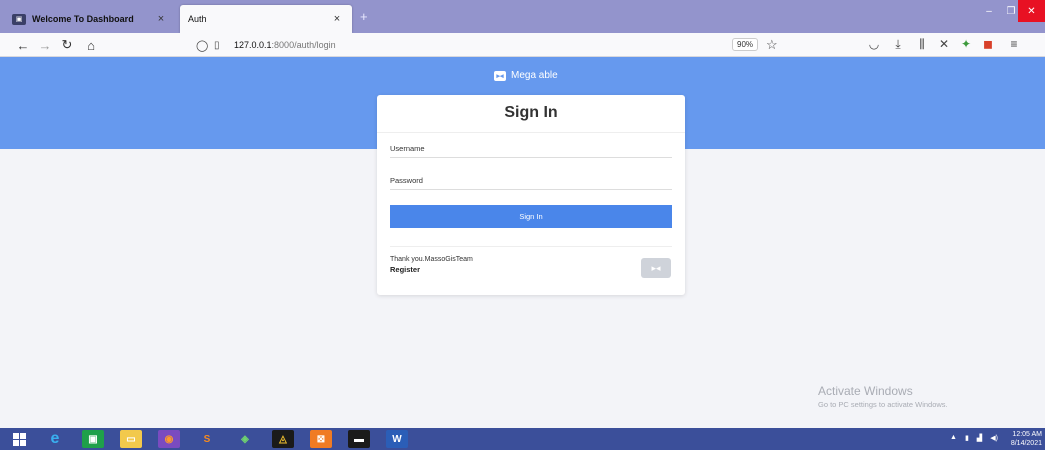  What do you see at coordinates (979, 438) in the screenshot?
I see `network-signal-icon: ▟` at bounding box center [979, 438].